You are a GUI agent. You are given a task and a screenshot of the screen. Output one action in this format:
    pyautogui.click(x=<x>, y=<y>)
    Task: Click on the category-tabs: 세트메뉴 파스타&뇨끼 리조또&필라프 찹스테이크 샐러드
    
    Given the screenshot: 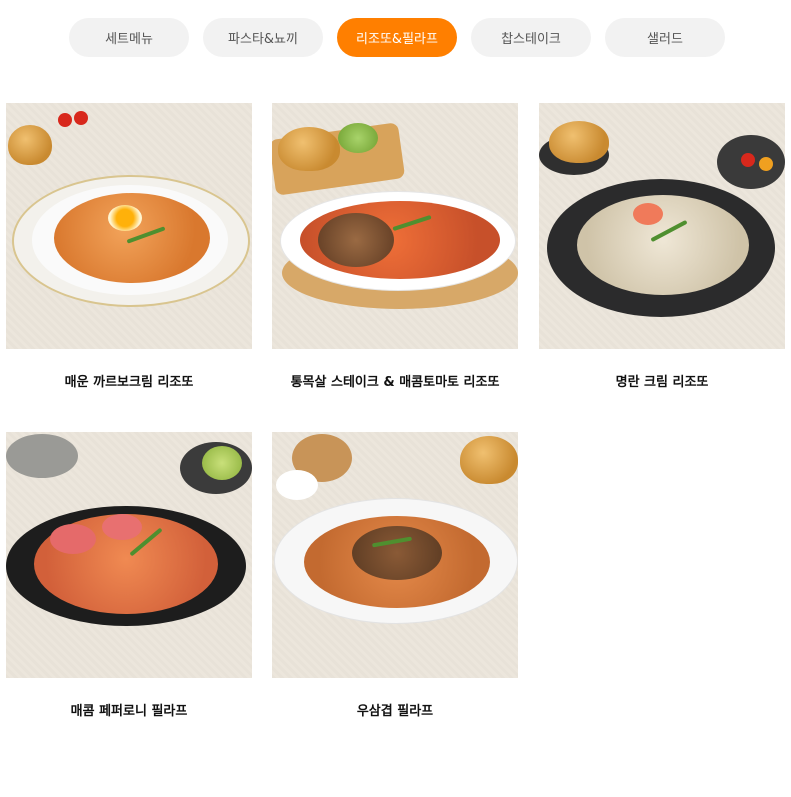 What is the action you would take?
    pyautogui.click(x=397, y=37)
    